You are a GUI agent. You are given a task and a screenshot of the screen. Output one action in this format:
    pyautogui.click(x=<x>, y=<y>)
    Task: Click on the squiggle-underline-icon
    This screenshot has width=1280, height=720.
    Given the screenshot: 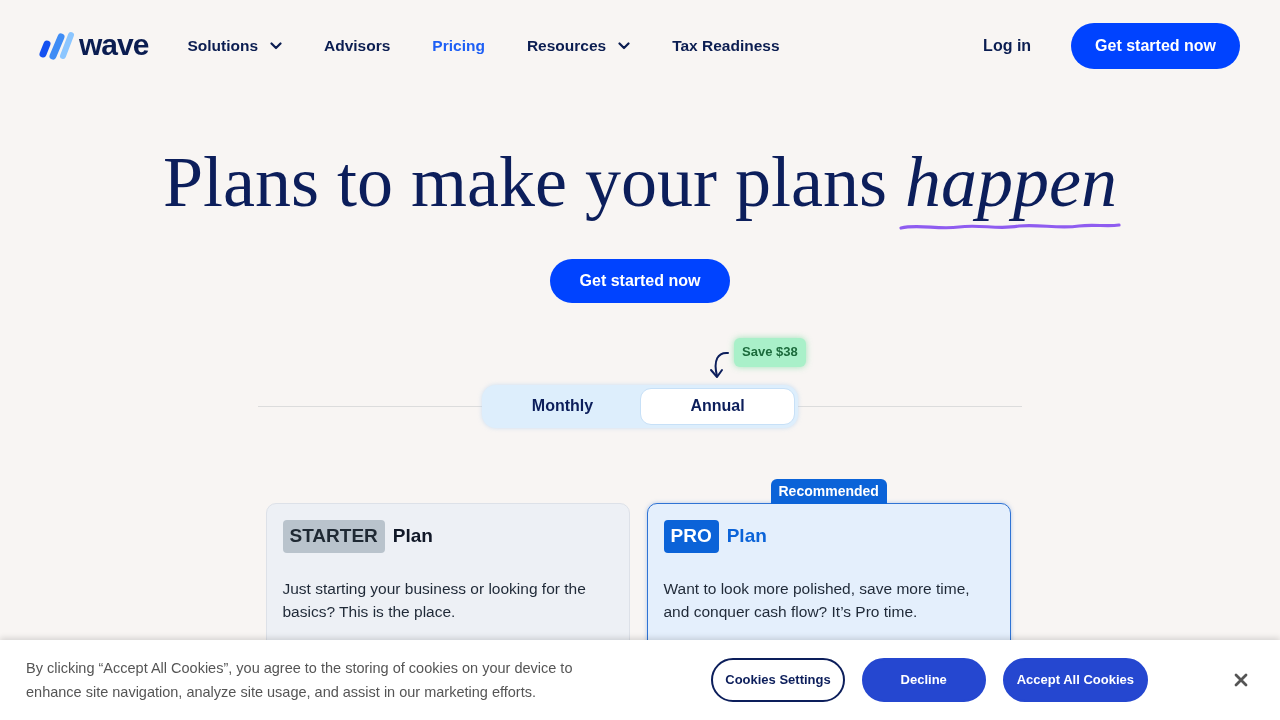 What is the action you would take?
    pyautogui.click(x=1009, y=226)
    